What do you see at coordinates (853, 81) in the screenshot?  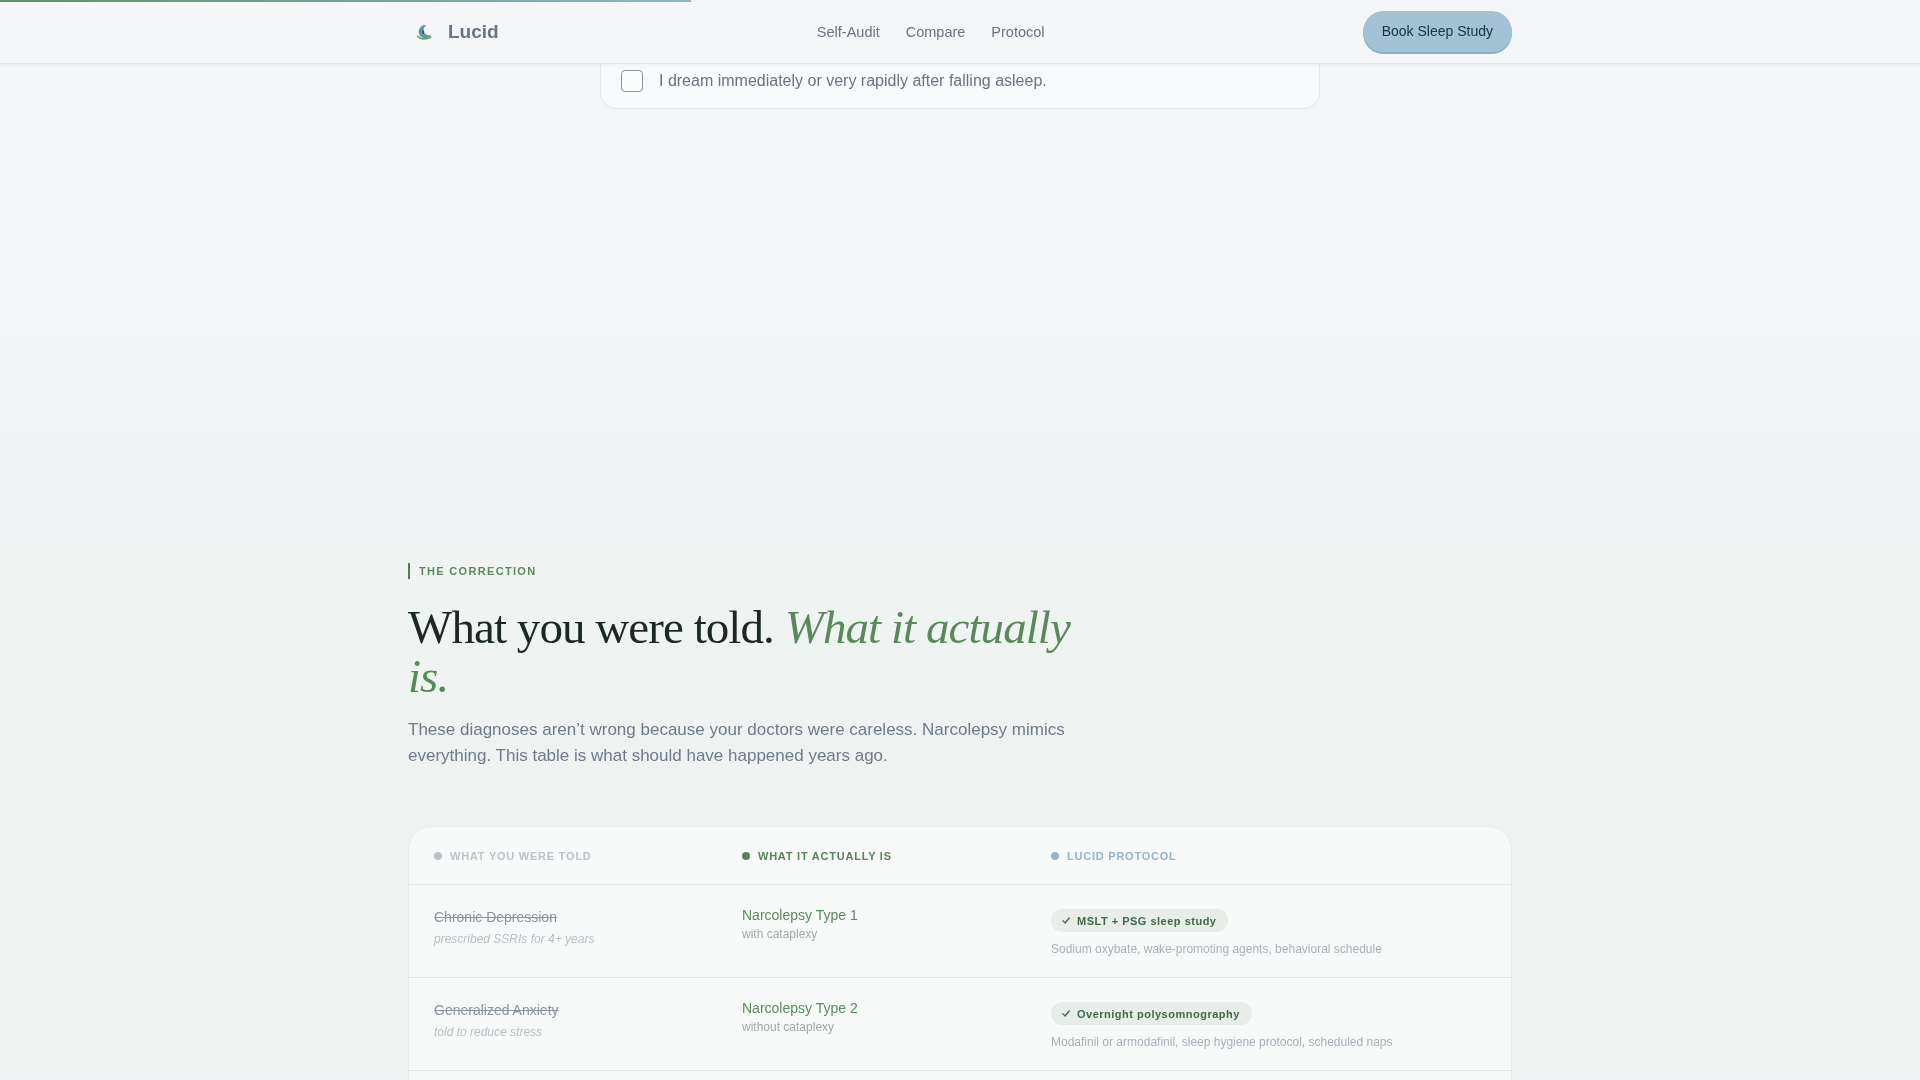 I see `question-text: I dream immediately or very rapidly after falling asleep.` at bounding box center [853, 81].